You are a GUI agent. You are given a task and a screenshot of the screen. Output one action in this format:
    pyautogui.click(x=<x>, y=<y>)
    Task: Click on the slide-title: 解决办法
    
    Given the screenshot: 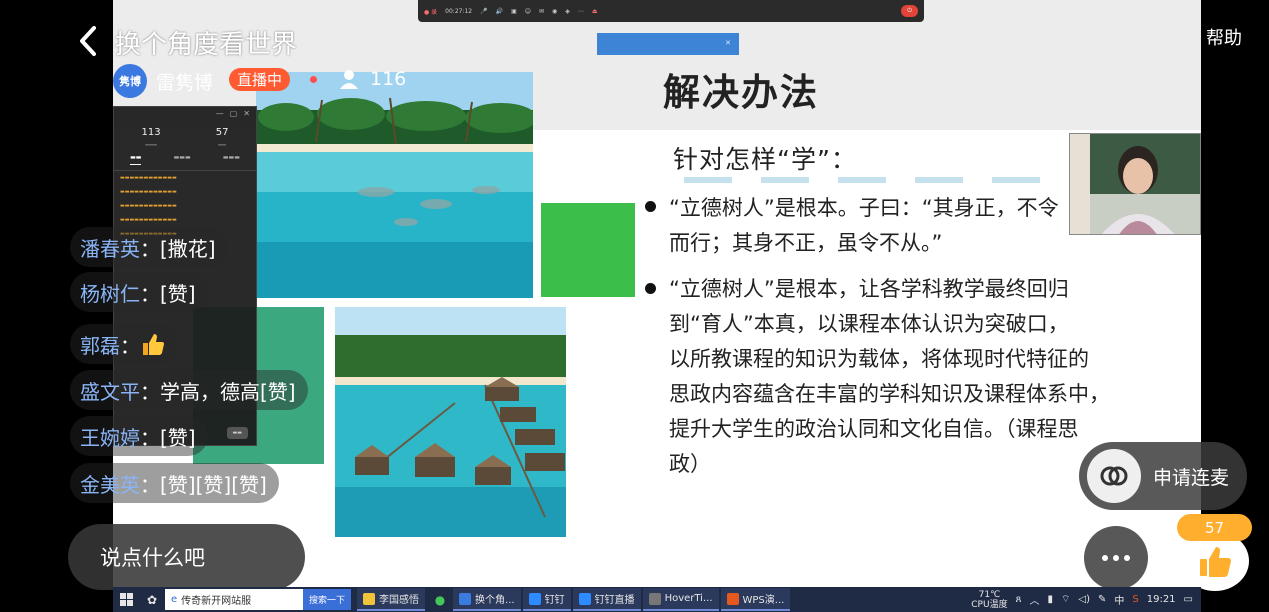 What is the action you would take?
    pyautogui.click(x=741, y=92)
    